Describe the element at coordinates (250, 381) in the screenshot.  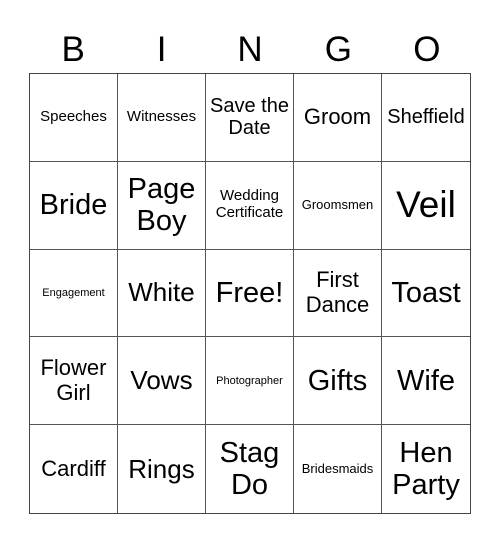
I see `bingo-cell: Photographer` at that location.